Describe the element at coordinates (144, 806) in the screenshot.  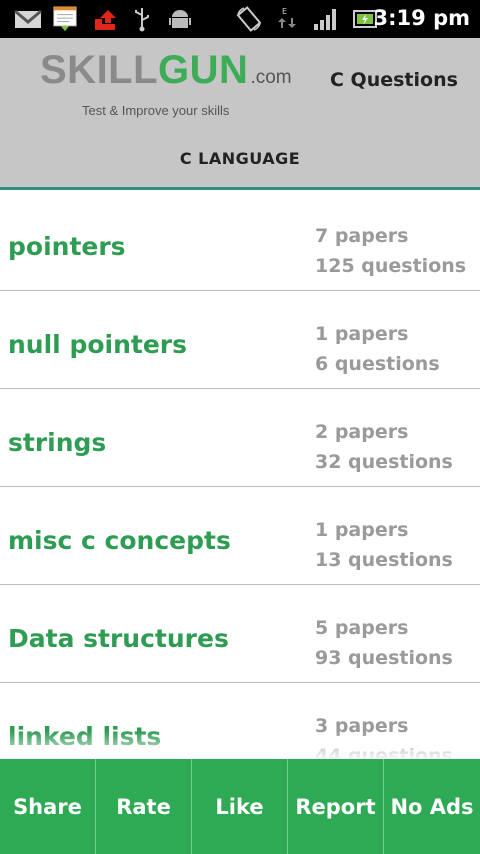
I see `rate-button: Rate` at that location.